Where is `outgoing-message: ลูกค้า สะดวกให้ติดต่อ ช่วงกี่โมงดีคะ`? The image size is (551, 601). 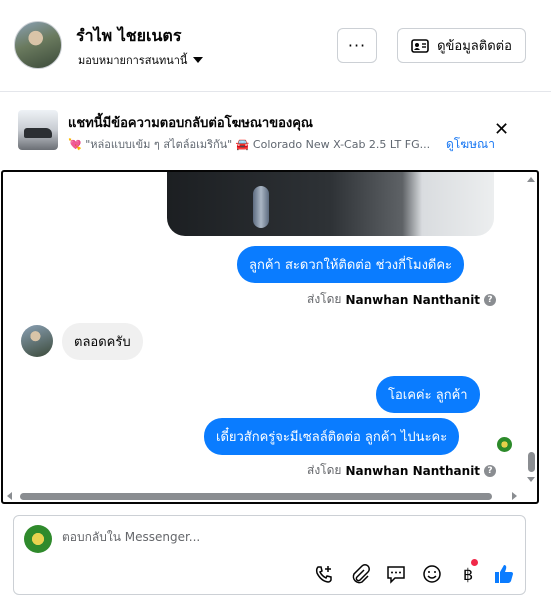 outgoing-message: ลูกค้า สะดวกให้ติดต่อ ช่วงกี่โมงดีคะ is located at coordinates (351, 264).